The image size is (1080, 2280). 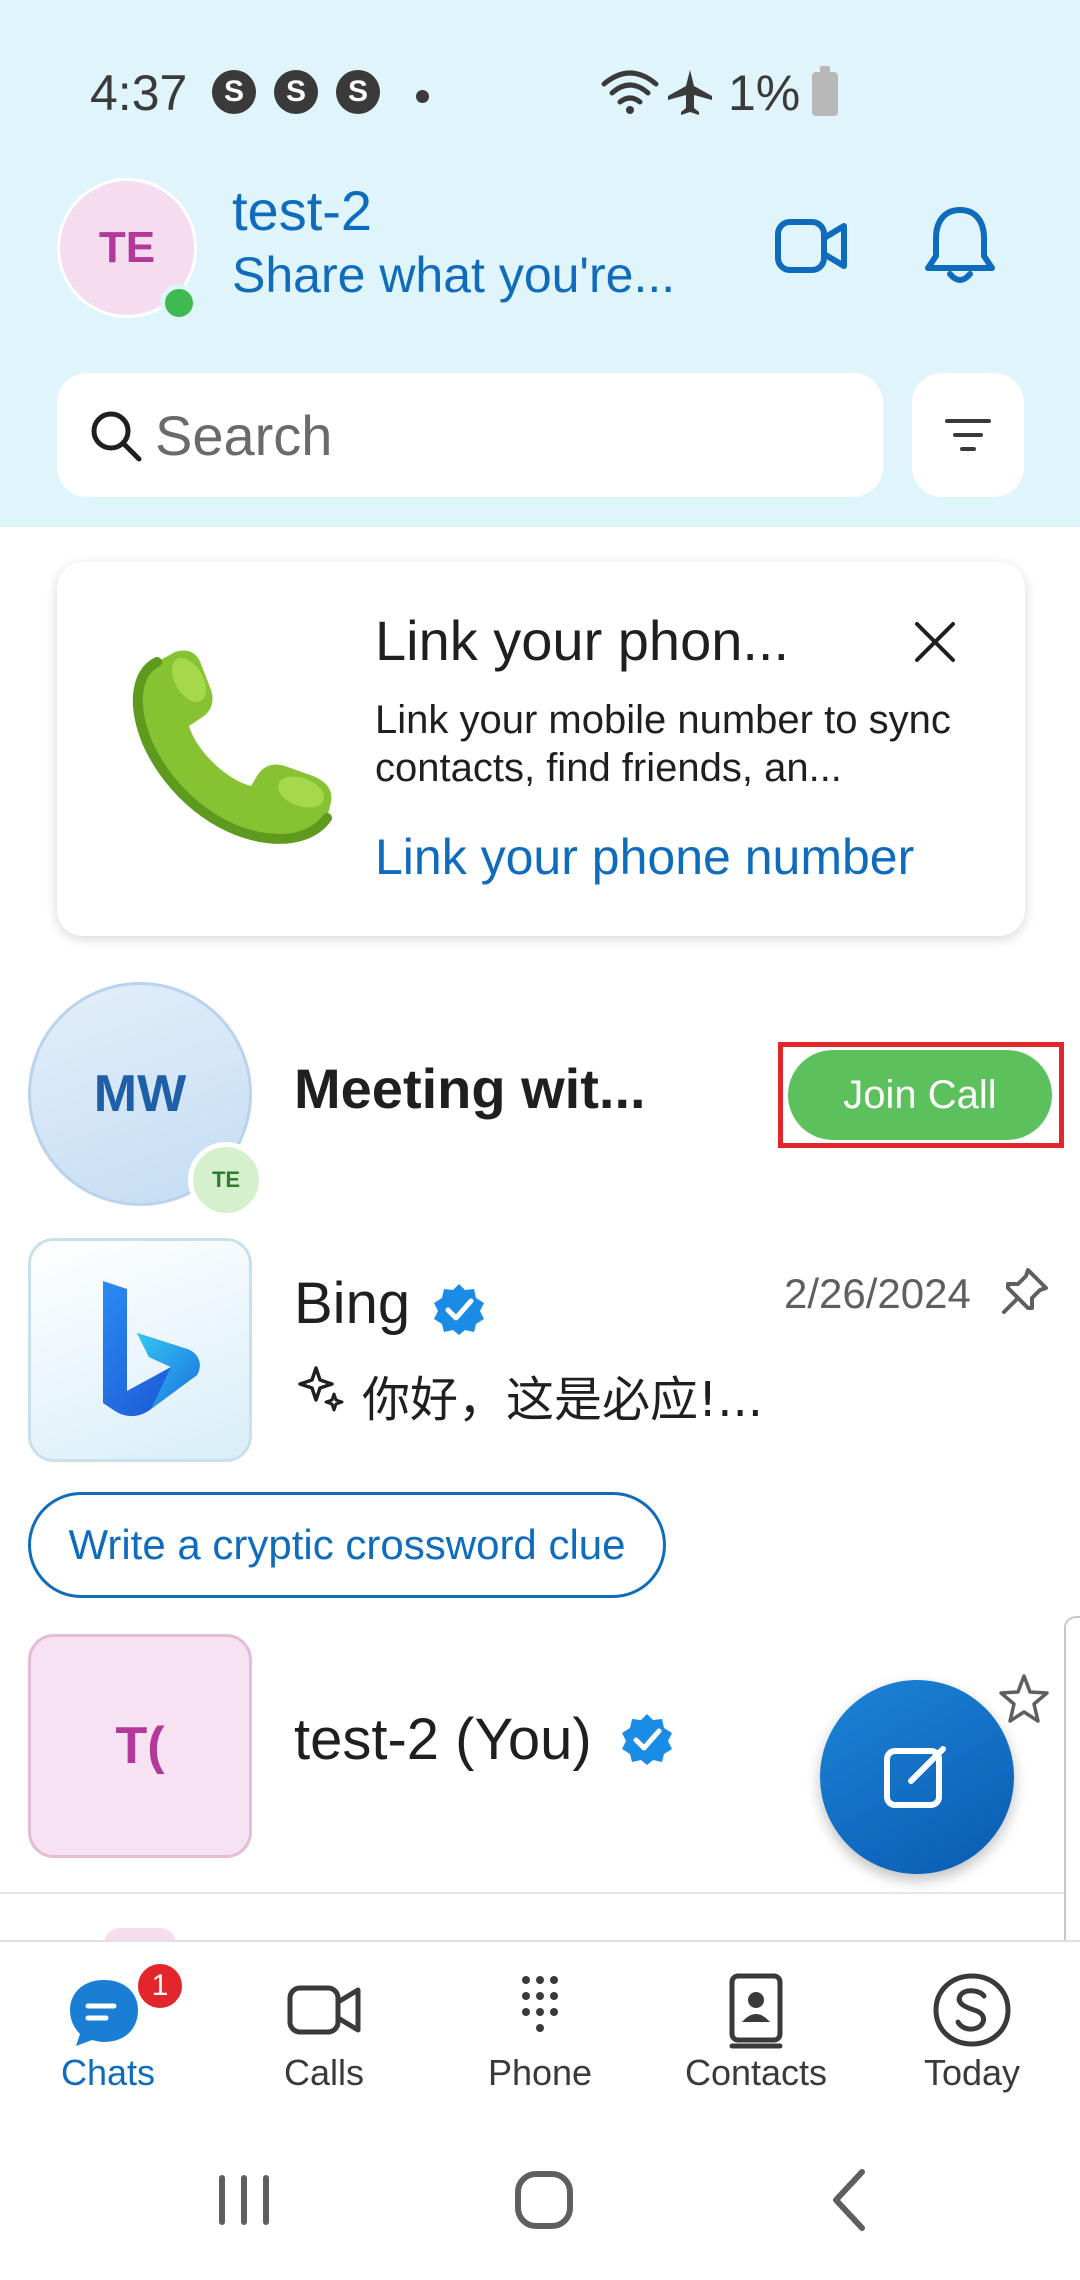 I want to click on system-navigation-bar, so click(x=540, y=2200).